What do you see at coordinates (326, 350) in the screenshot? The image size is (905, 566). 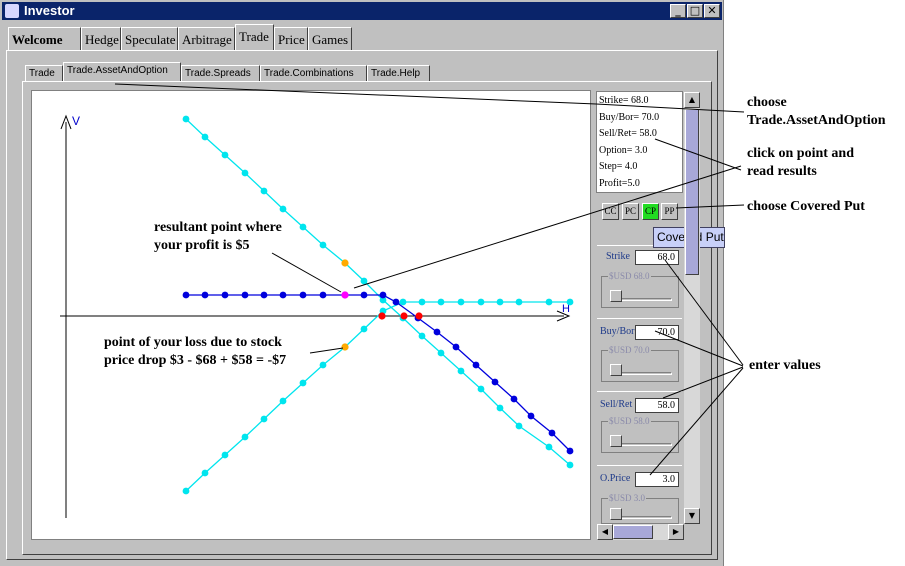 I see `callout-loss` at bounding box center [326, 350].